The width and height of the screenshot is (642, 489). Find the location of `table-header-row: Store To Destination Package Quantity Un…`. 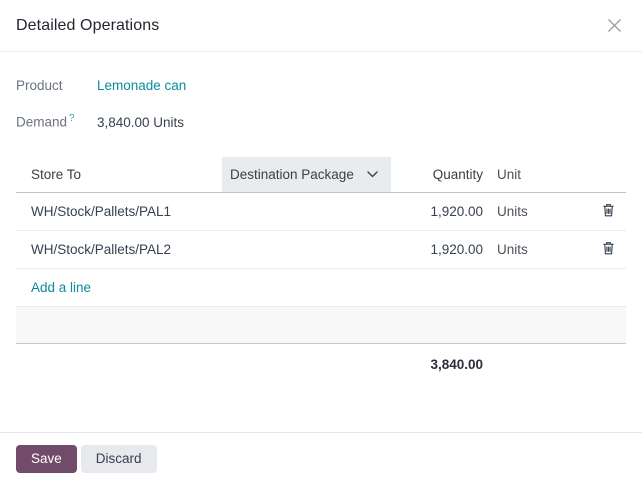

table-header-row: Store To Destination Package Quantity Un… is located at coordinates (321, 175).